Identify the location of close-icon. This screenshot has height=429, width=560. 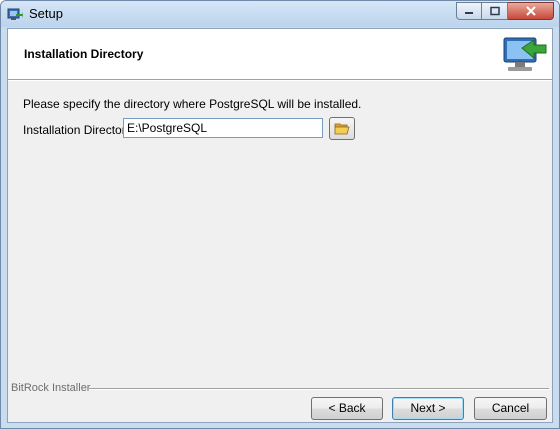
(530, 11).